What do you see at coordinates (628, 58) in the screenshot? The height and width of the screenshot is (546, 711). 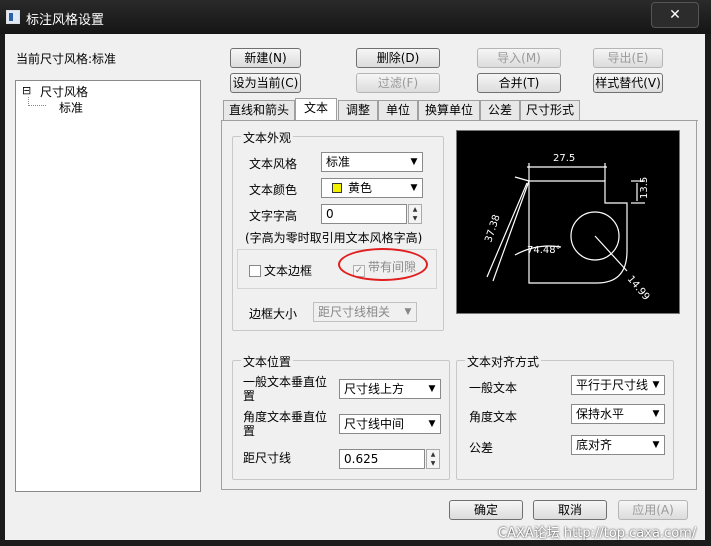 I see `export-button: 导出(E)` at bounding box center [628, 58].